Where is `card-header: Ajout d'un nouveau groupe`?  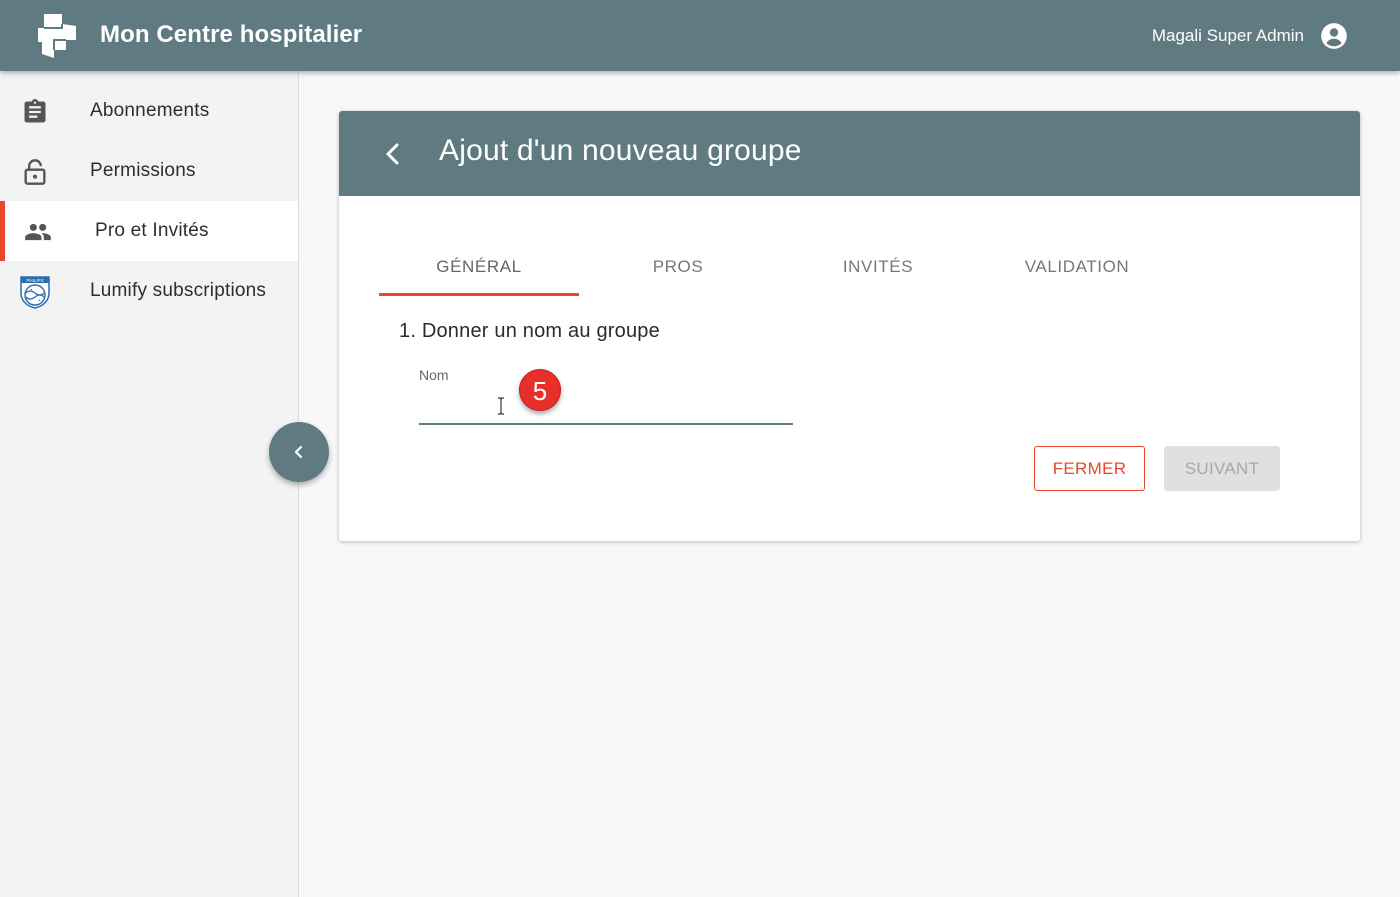 card-header: Ajout d'un nouveau groupe is located at coordinates (849, 153).